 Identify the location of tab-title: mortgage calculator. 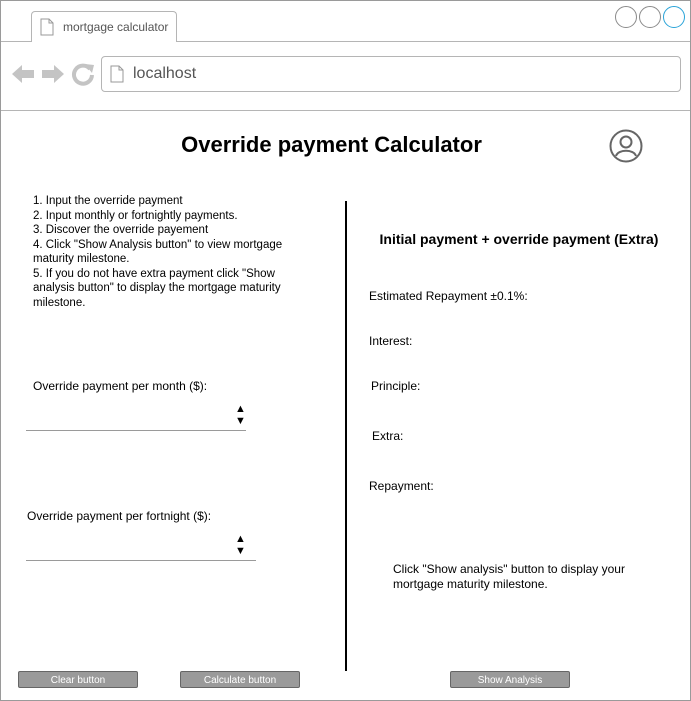
(116, 27).